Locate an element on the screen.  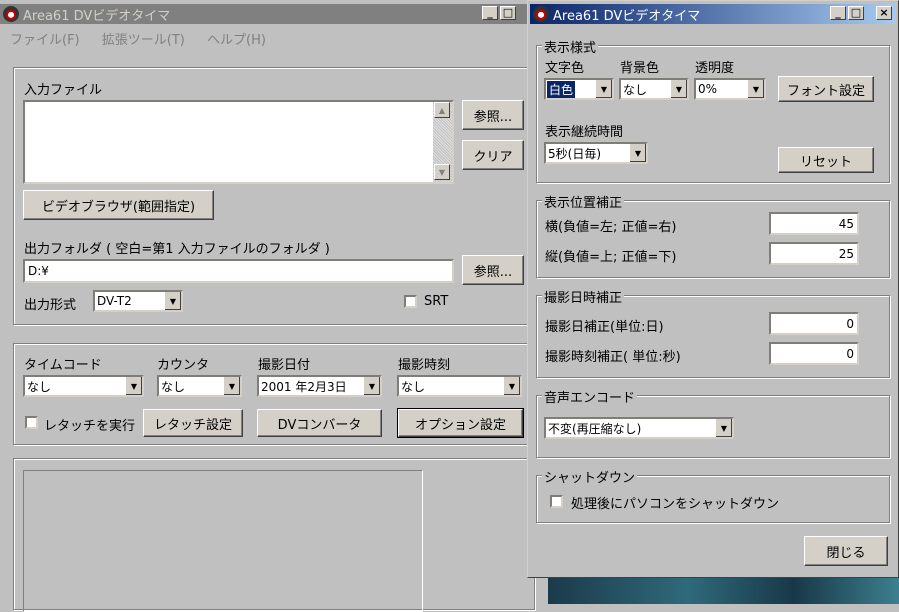
text-color-value: 白色 is located at coordinates (561, 89).